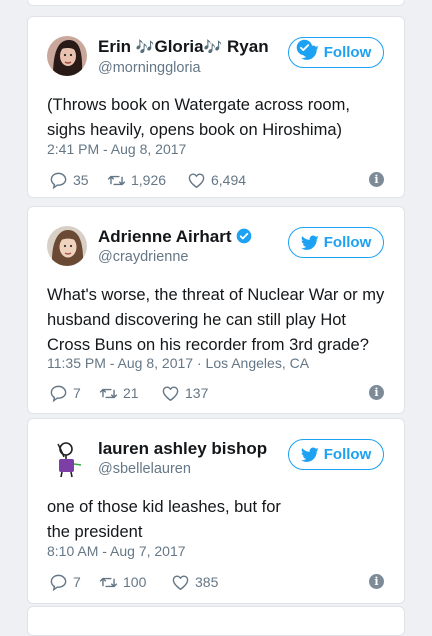 The height and width of the screenshot is (636, 432). What do you see at coordinates (229, 180) in the screenshot?
I see `like-count: 6,494` at bounding box center [229, 180].